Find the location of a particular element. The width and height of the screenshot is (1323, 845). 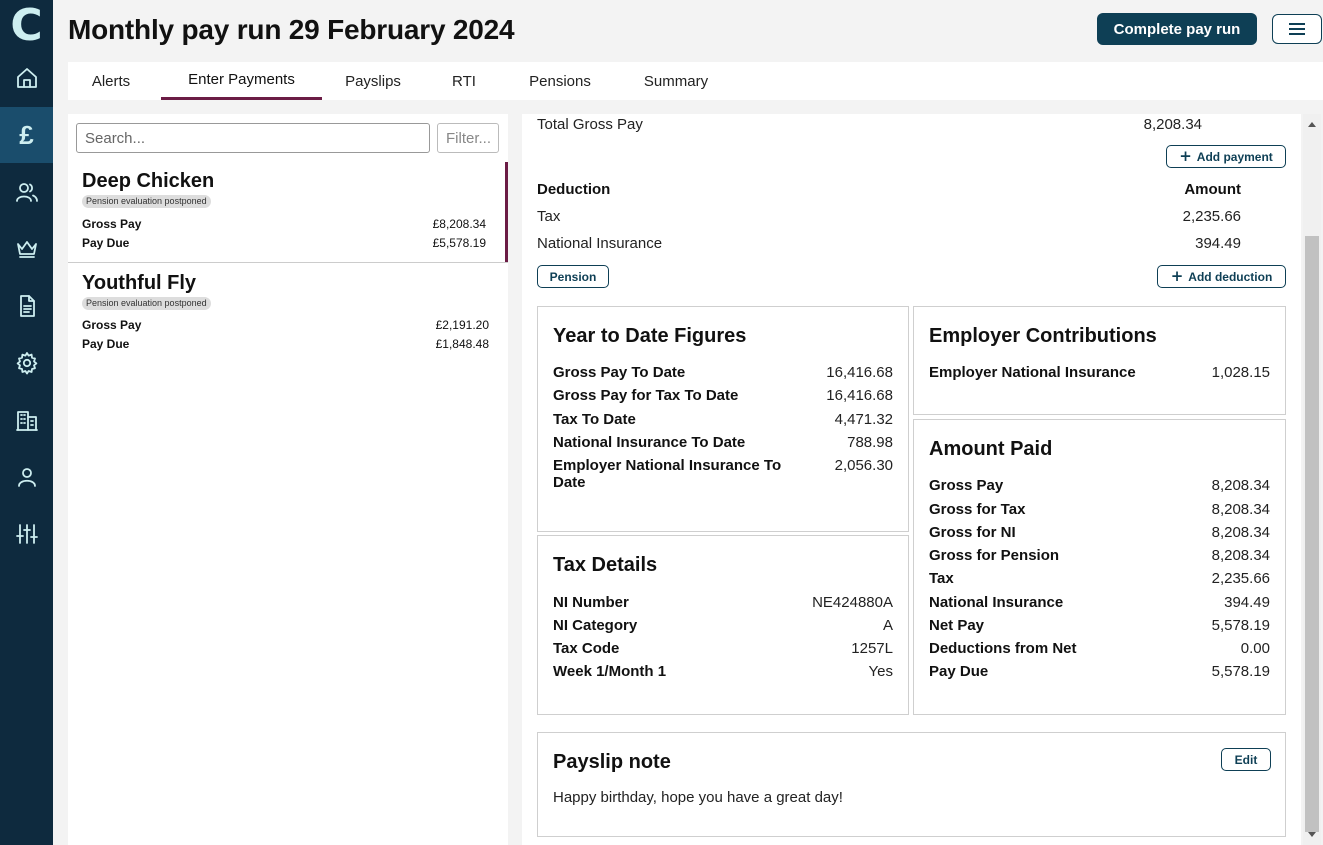

amount-paid-value: 2,235.66 is located at coordinates (1240, 578).